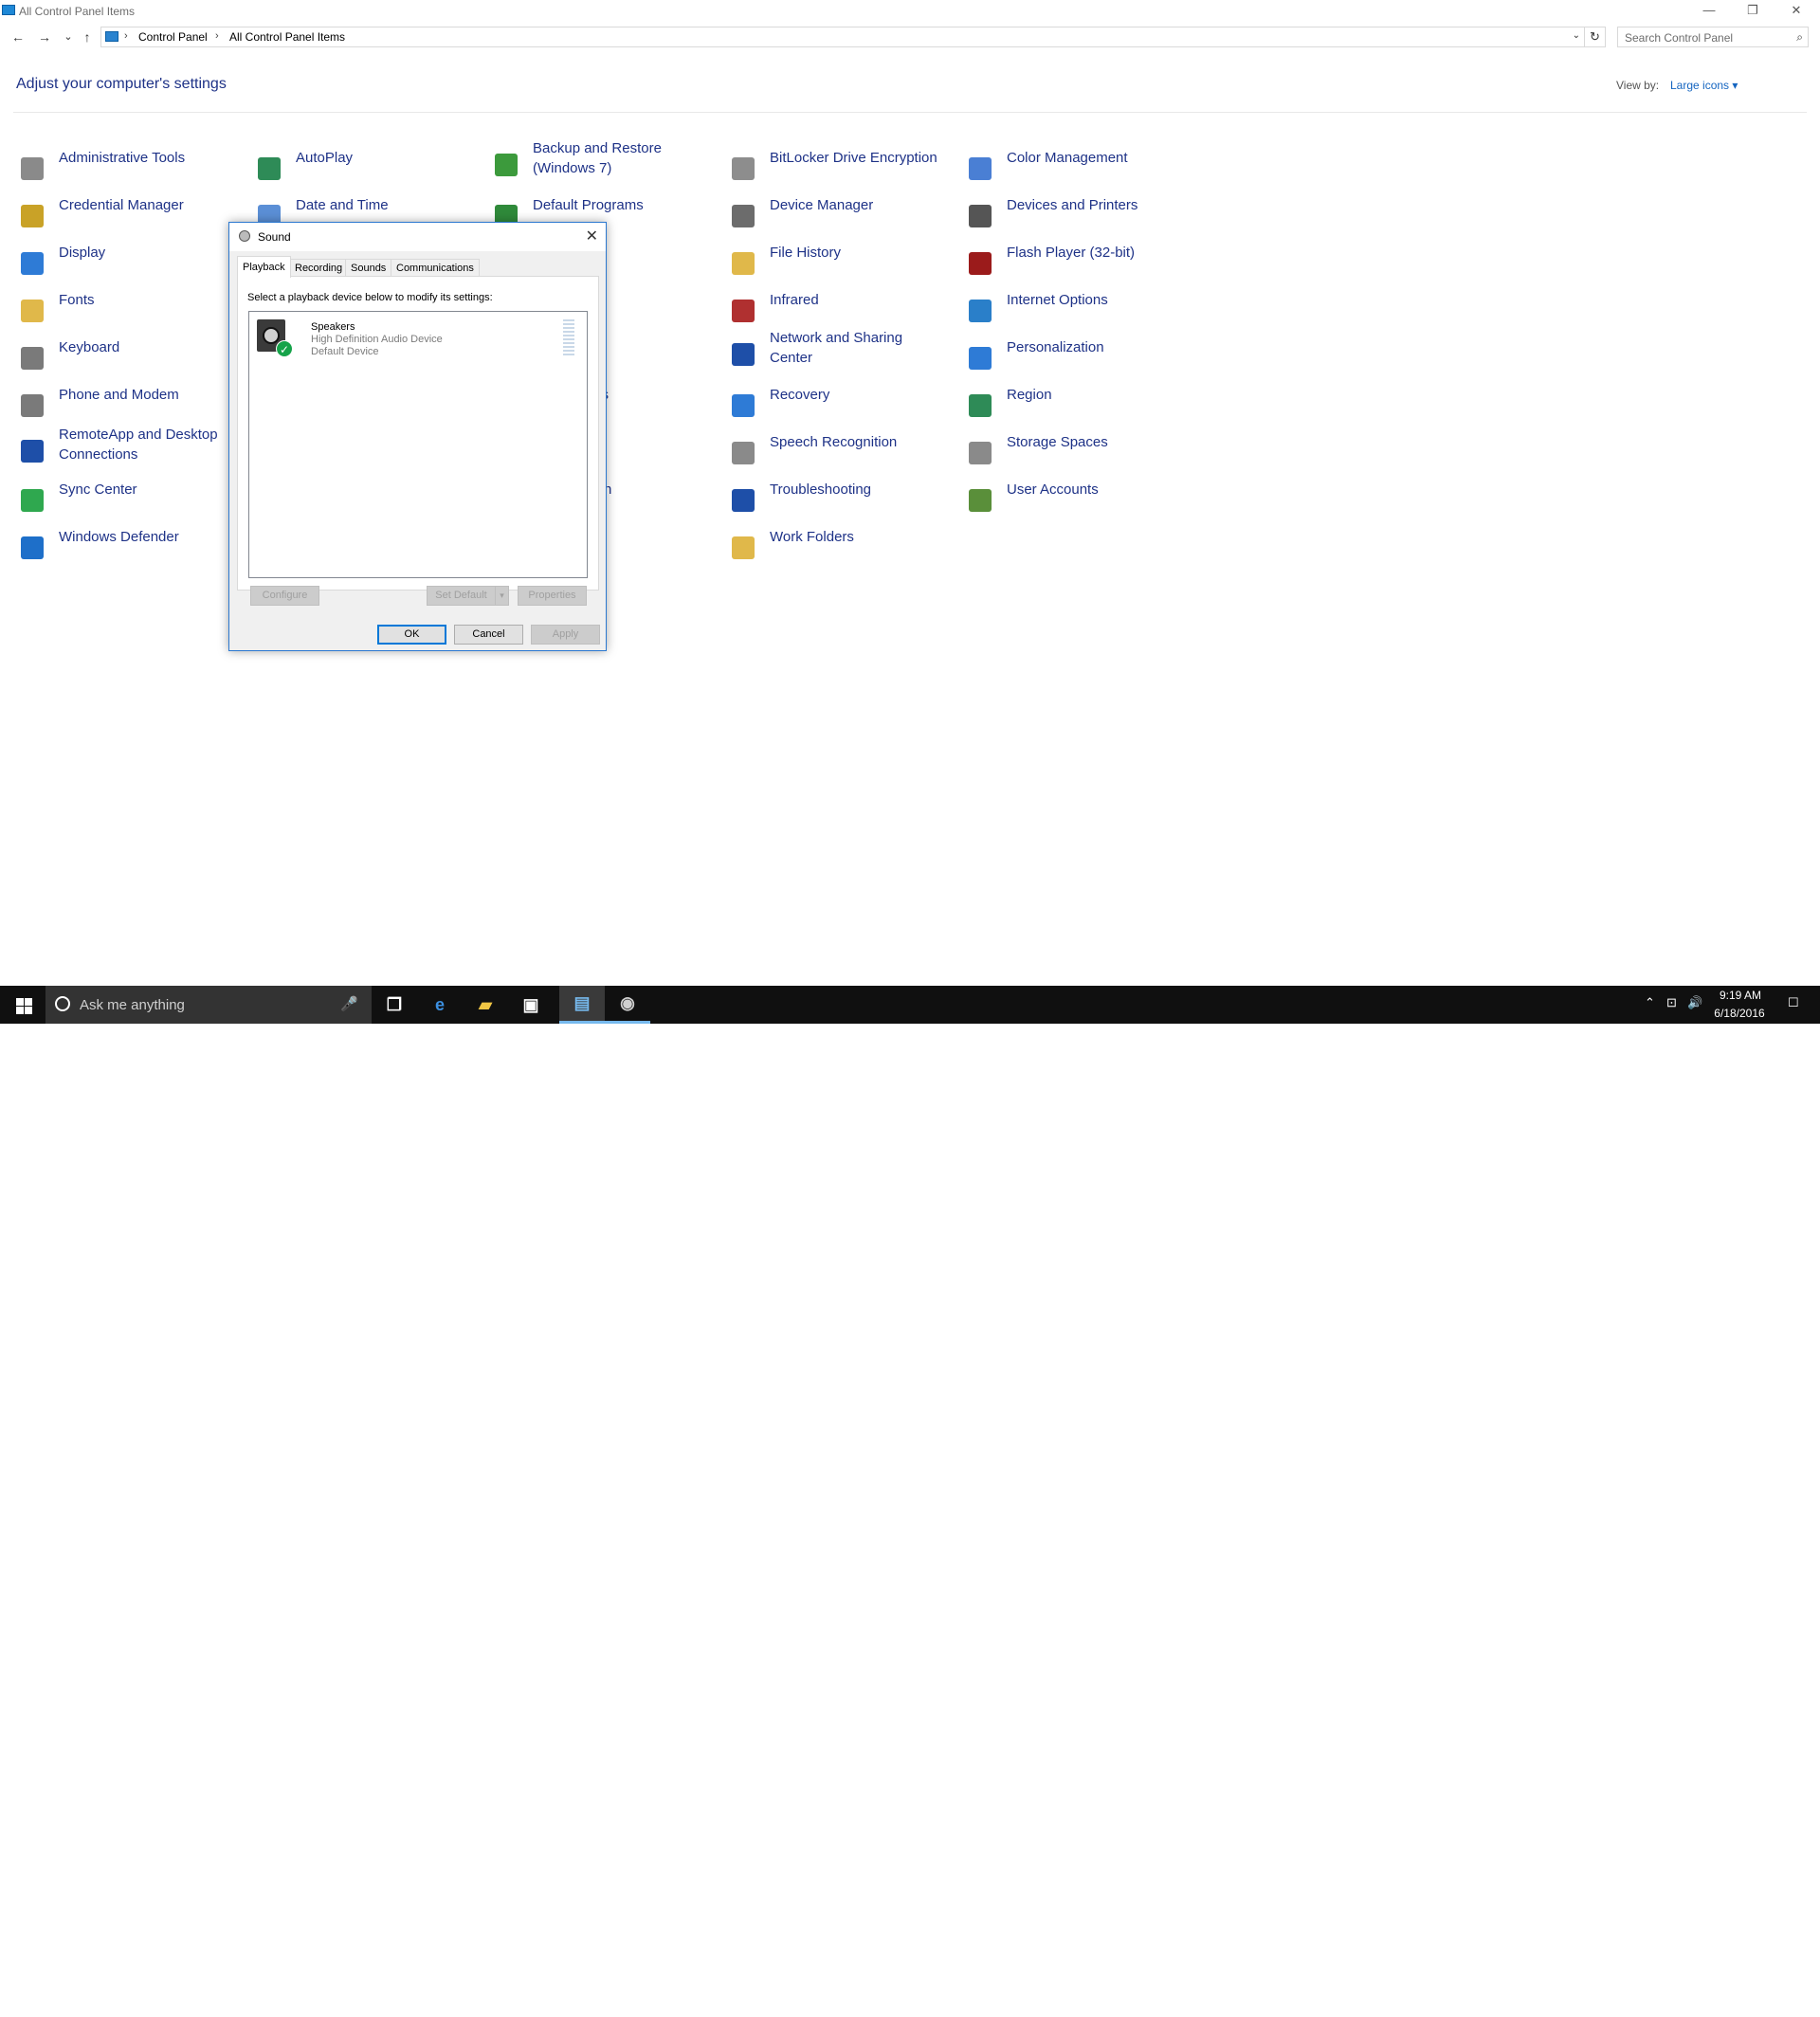  I want to click on item-label: Date and Time, so click(342, 205).